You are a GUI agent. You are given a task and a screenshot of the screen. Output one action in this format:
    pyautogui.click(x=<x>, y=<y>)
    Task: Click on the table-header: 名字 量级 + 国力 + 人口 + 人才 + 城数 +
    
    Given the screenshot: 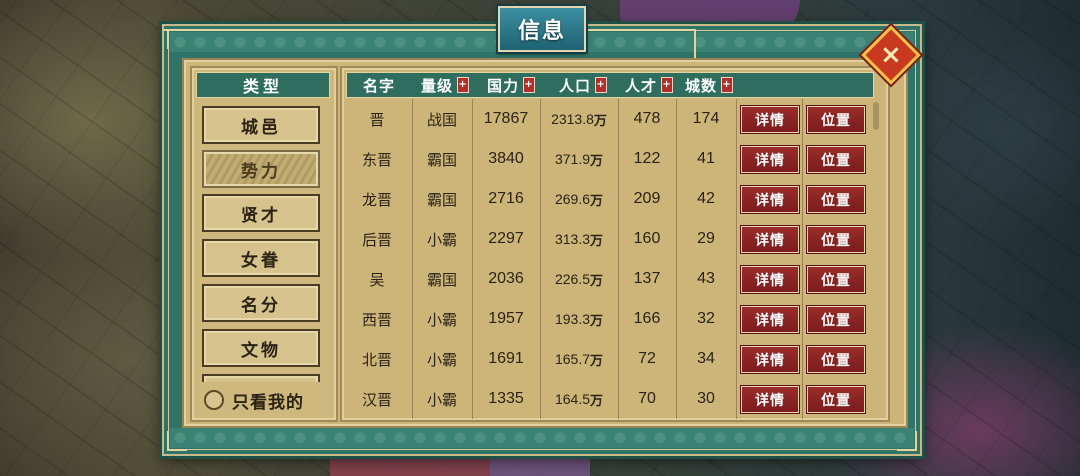 What is the action you would take?
    pyautogui.click(x=610, y=85)
    